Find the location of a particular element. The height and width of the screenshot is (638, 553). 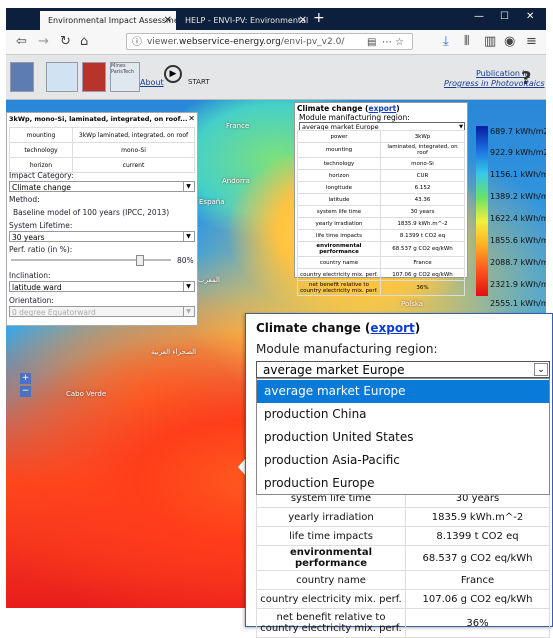

title-text: ) is located at coordinates (398, 108).